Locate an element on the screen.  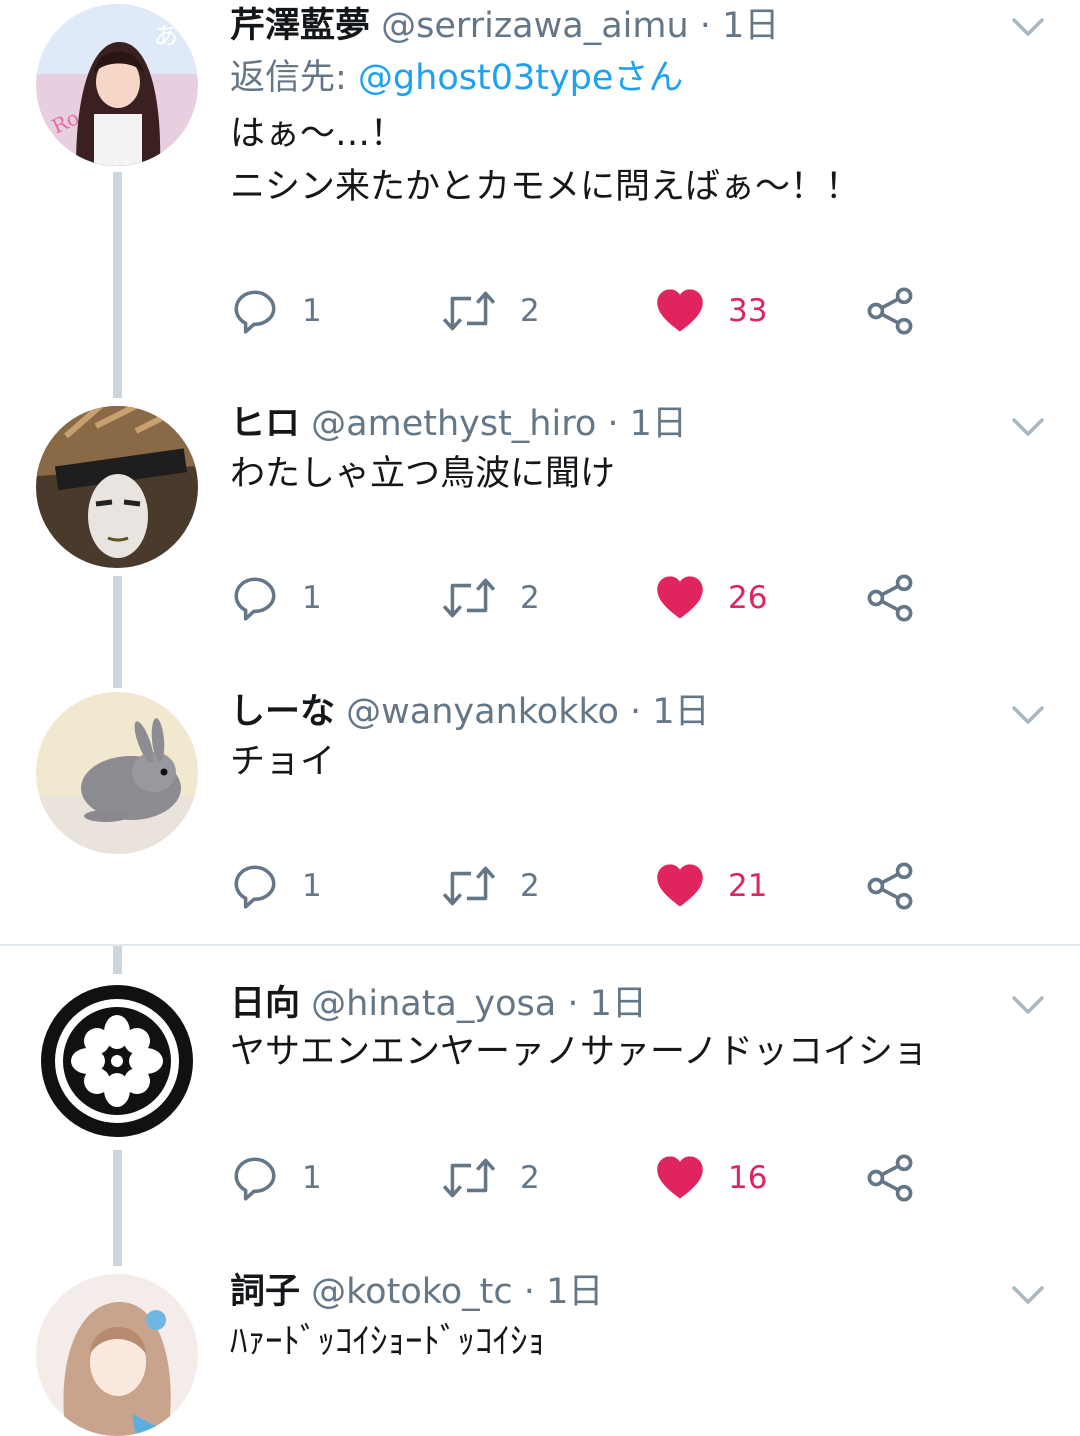
tweet-text: ﾊｧｰﾄﾞｯｺｲｼｮｰﾄﾞｯｺｲｼｮ is located at coordinates (388, 1342).